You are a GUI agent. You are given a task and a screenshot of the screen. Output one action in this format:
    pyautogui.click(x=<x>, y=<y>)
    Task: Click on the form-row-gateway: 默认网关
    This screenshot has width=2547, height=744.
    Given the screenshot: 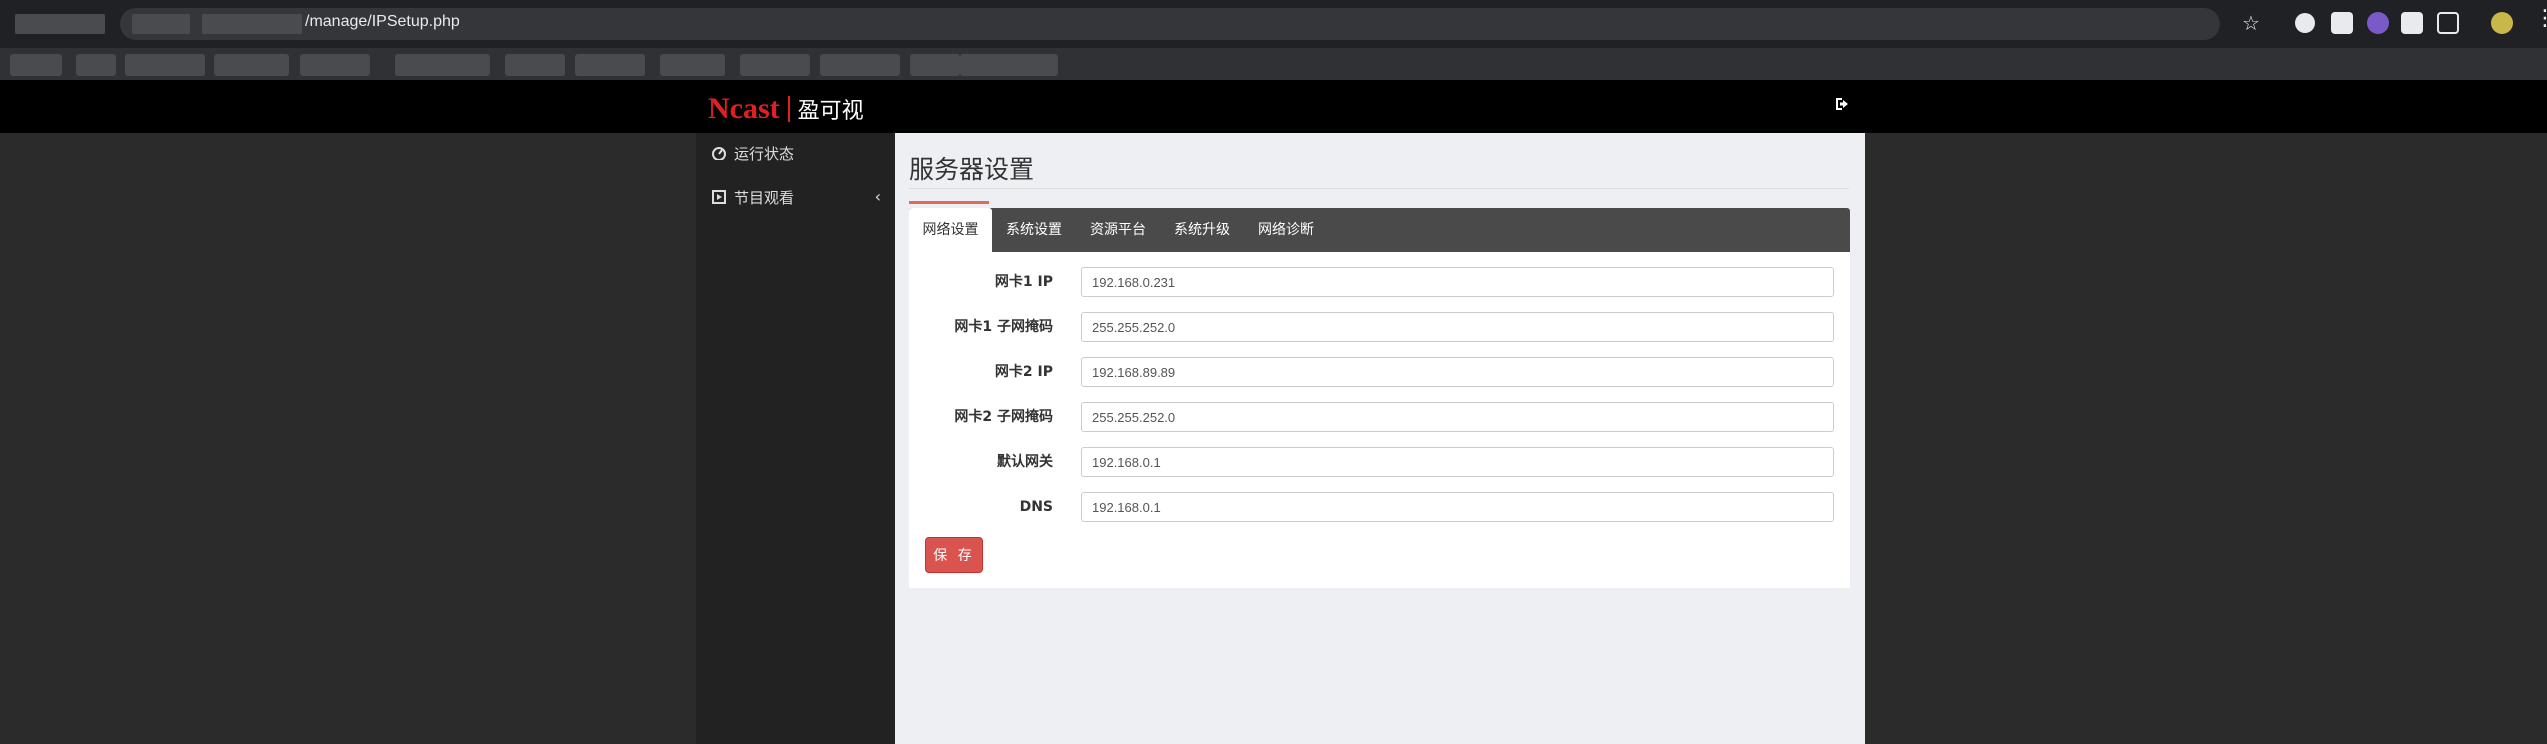 What is the action you would take?
    pyautogui.click(x=1379, y=462)
    